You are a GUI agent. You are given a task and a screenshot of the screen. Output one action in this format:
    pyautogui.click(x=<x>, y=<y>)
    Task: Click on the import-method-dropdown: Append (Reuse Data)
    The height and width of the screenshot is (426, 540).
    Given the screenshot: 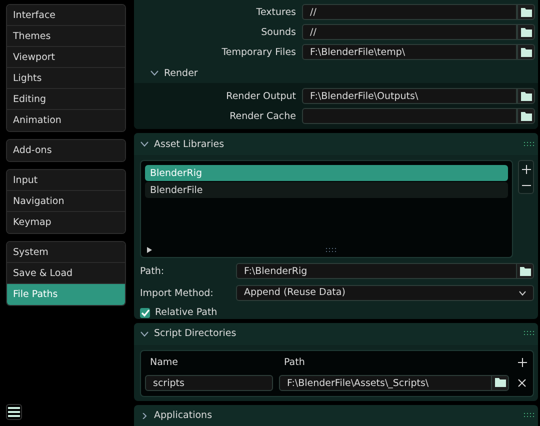 What is the action you would take?
    pyautogui.click(x=385, y=293)
    